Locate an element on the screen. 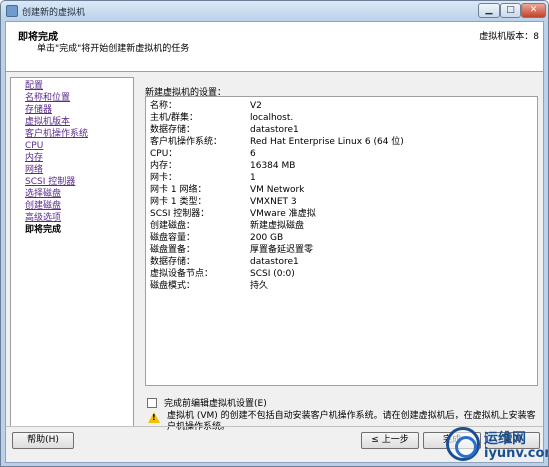 This screenshot has height=467, width=549. title-bar: 创建新的虚拟机 ▁ □ ✕ is located at coordinates (274, 11).